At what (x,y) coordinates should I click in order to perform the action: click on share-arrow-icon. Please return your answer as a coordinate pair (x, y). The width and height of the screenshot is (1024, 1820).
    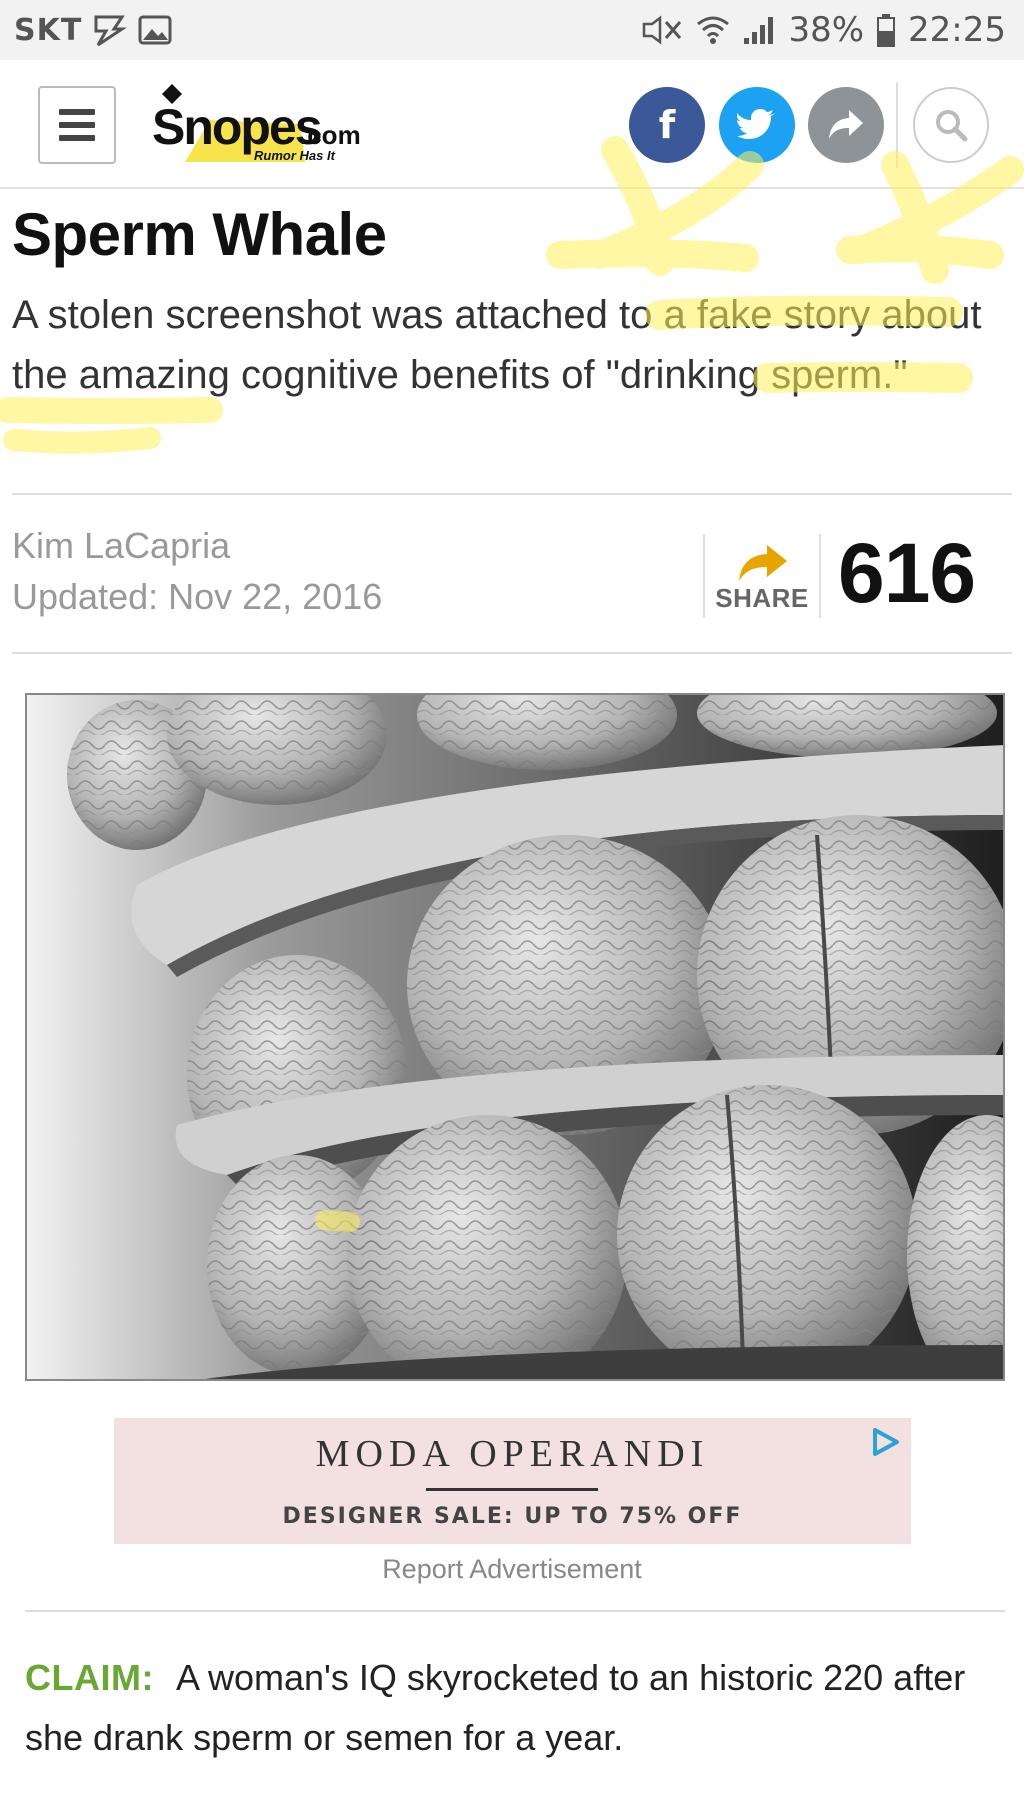
    Looking at the image, I should click on (763, 563).